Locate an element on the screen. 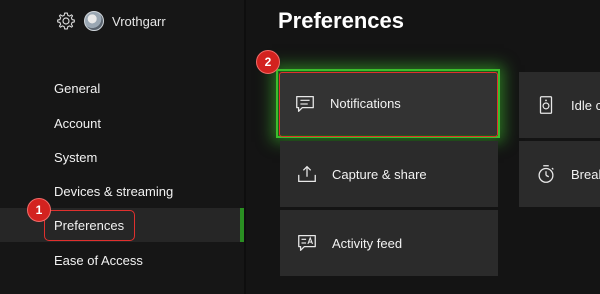 Image resolution: width=600 pixels, height=294 pixels. tile-idle-options: Idle c is located at coordinates (559, 105).